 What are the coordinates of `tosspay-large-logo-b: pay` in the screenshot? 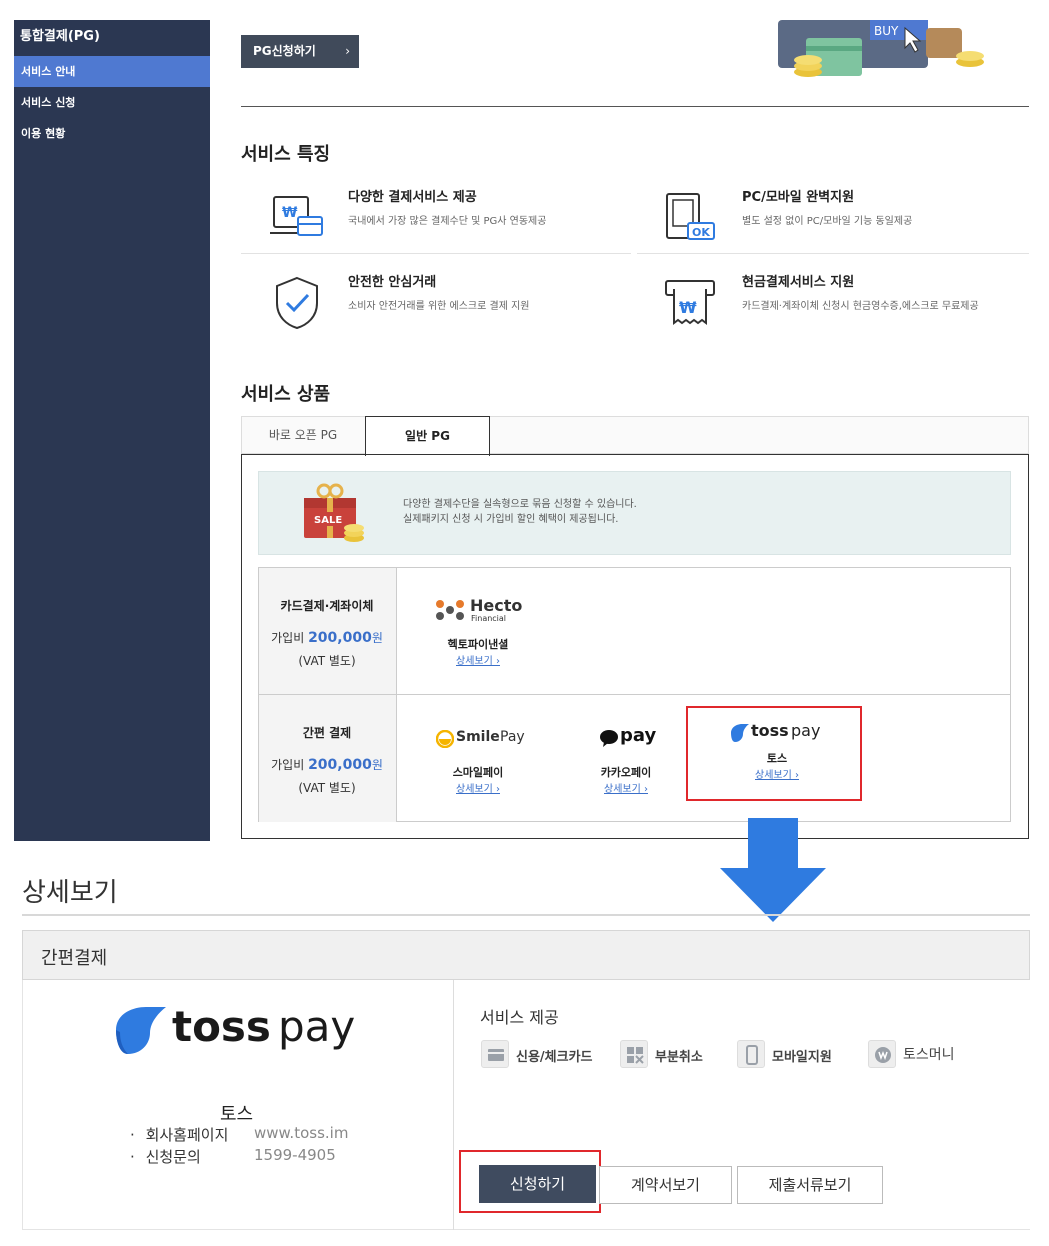 It's located at (317, 1026).